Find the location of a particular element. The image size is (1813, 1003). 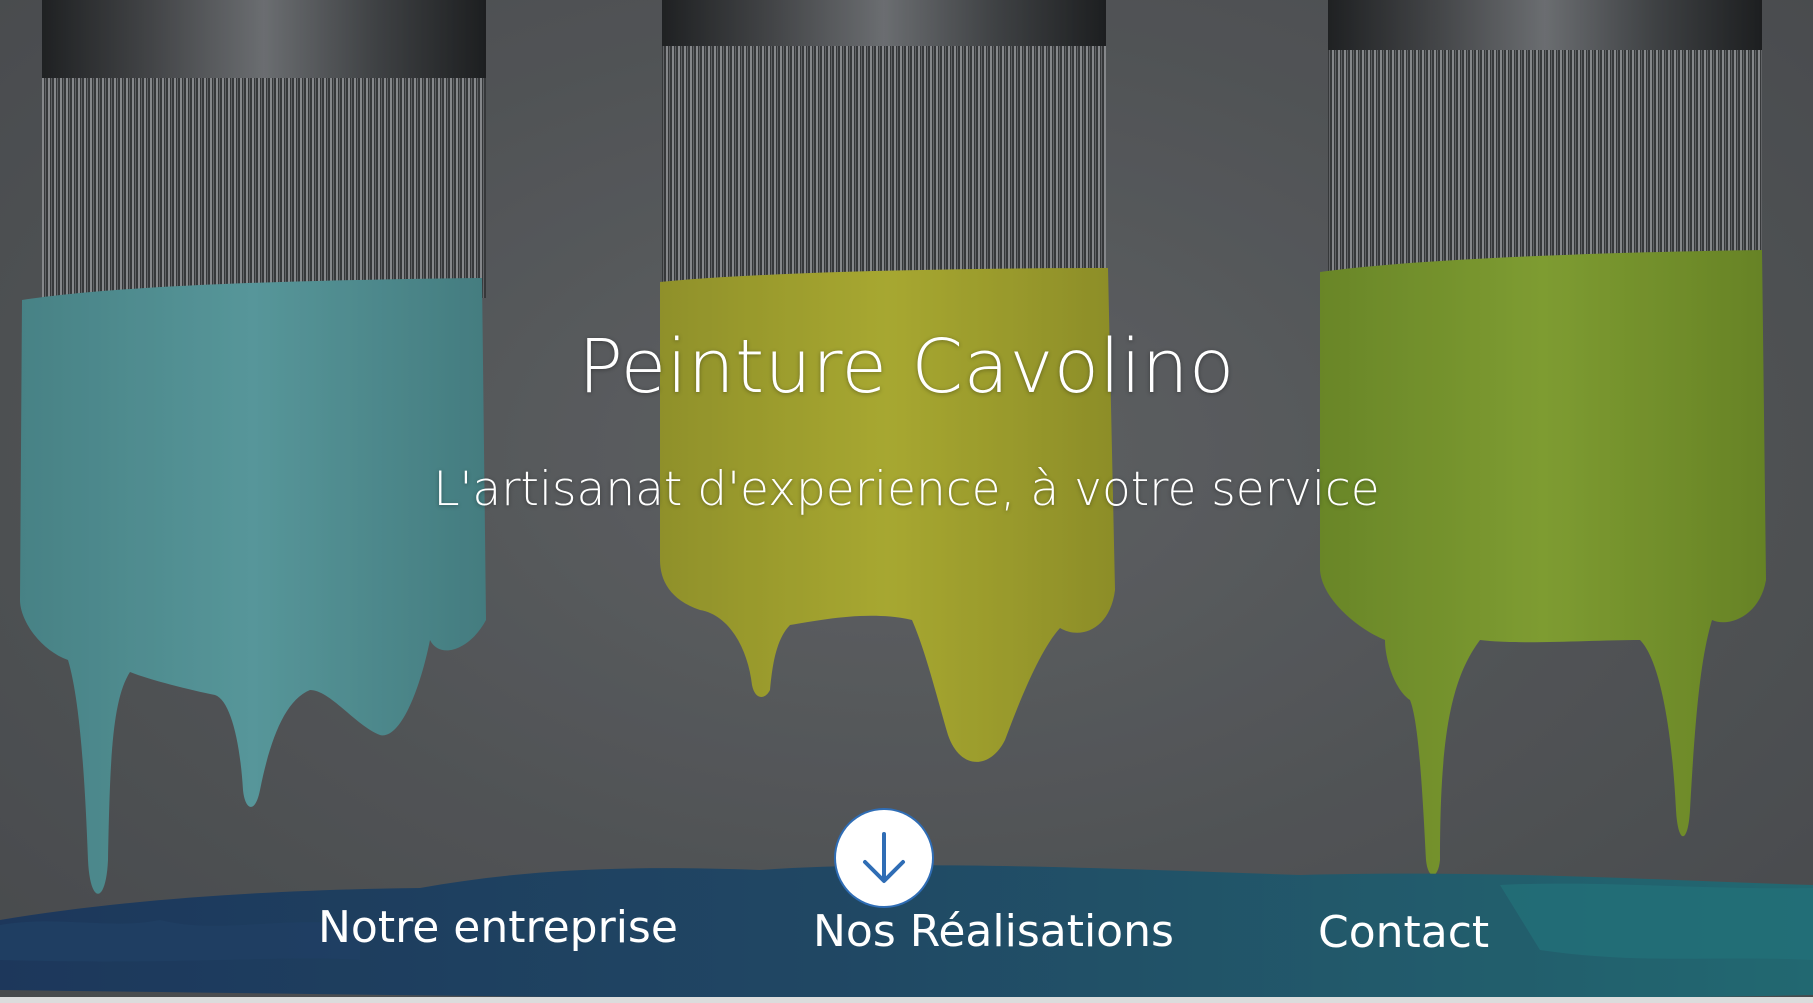

site-title: Peinture Cavolino is located at coordinates (906, 367).